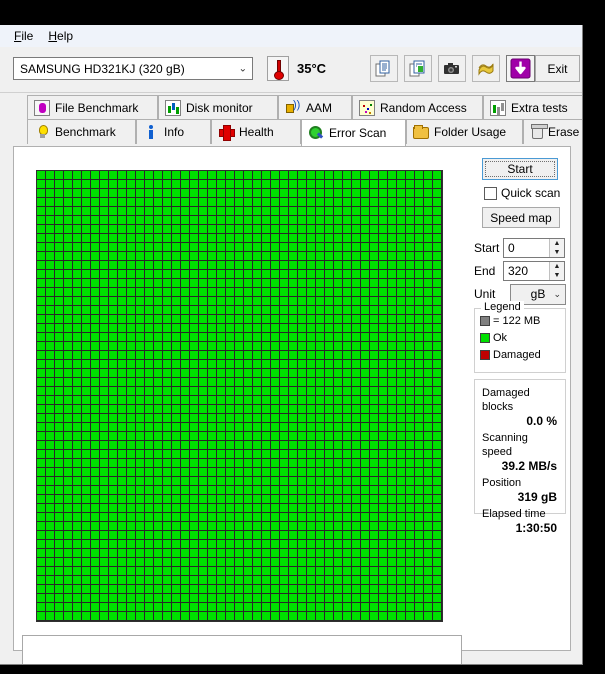 The height and width of the screenshot is (674, 605). I want to click on start-spinner-down-icon: ▼, so click(557, 252).